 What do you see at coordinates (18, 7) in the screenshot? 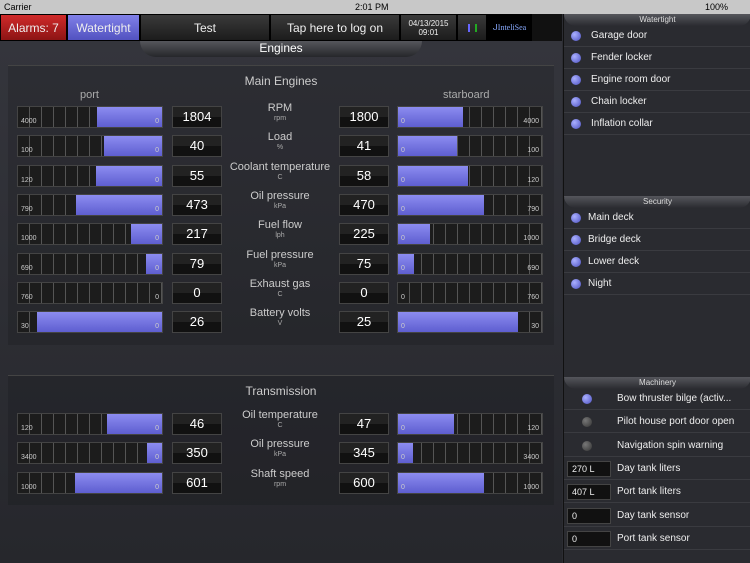
I see `carrier: Carrier` at bounding box center [18, 7].